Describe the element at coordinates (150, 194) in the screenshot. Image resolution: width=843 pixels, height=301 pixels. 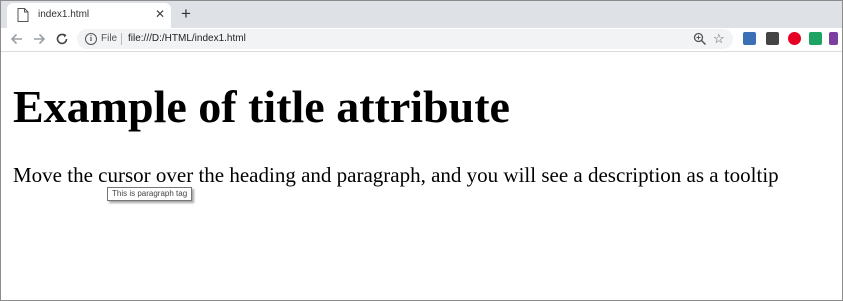
I see `tooltip: This is paragraph tag` at that location.